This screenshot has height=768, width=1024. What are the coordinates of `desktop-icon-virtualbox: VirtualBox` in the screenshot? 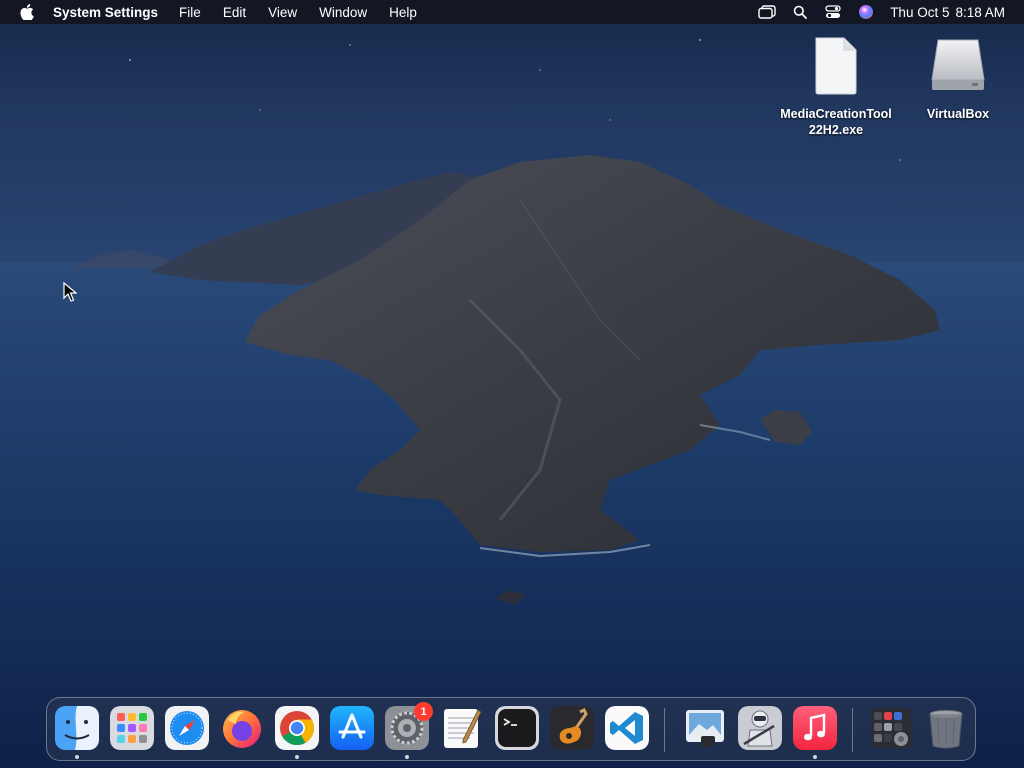 It's located at (958, 79).